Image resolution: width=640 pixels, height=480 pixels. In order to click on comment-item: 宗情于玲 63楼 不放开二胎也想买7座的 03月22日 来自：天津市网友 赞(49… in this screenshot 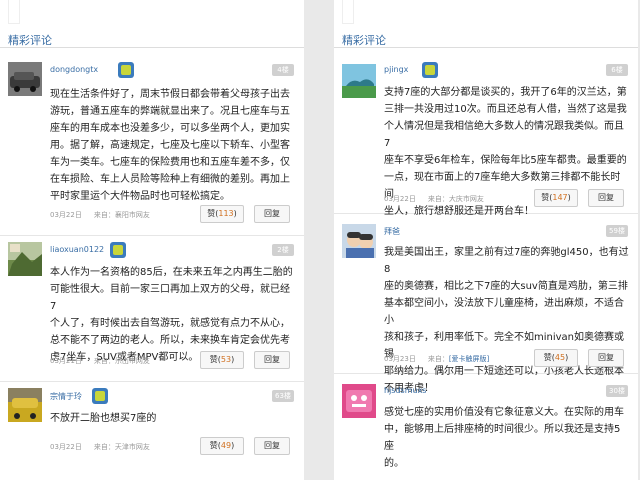, I will do `click(152, 432)`.